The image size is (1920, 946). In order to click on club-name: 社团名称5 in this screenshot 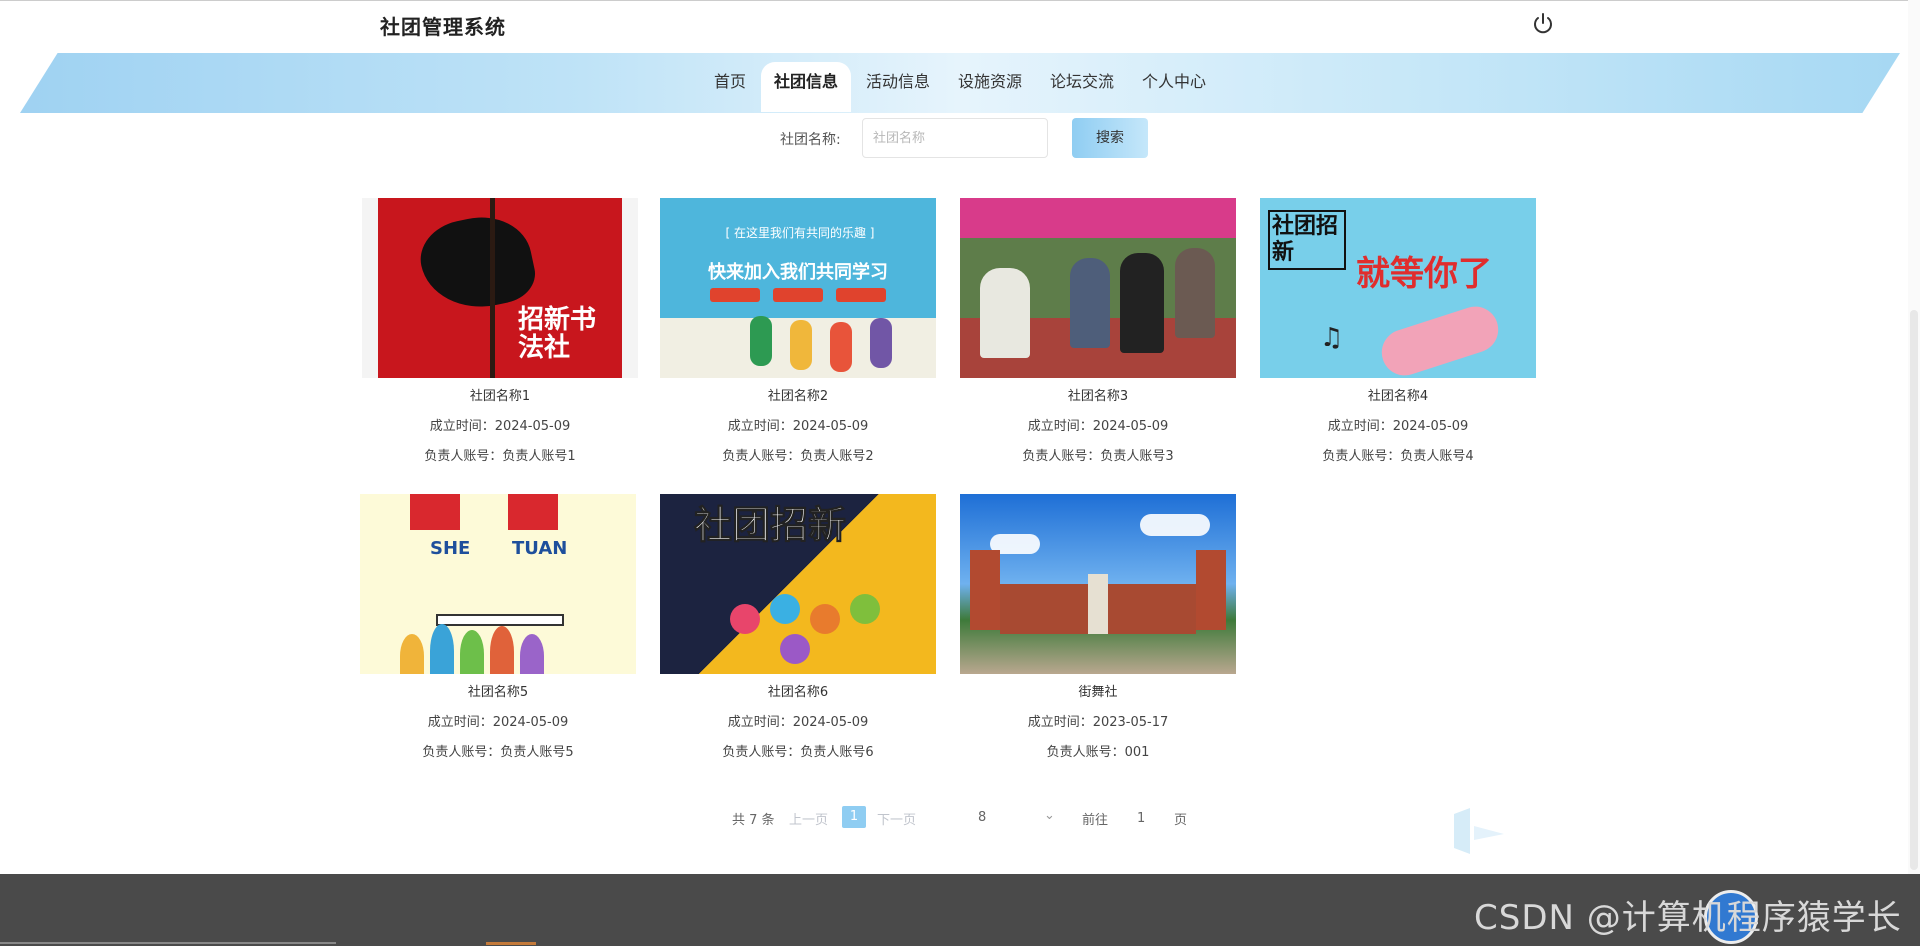, I will do `click(498, 692)`.